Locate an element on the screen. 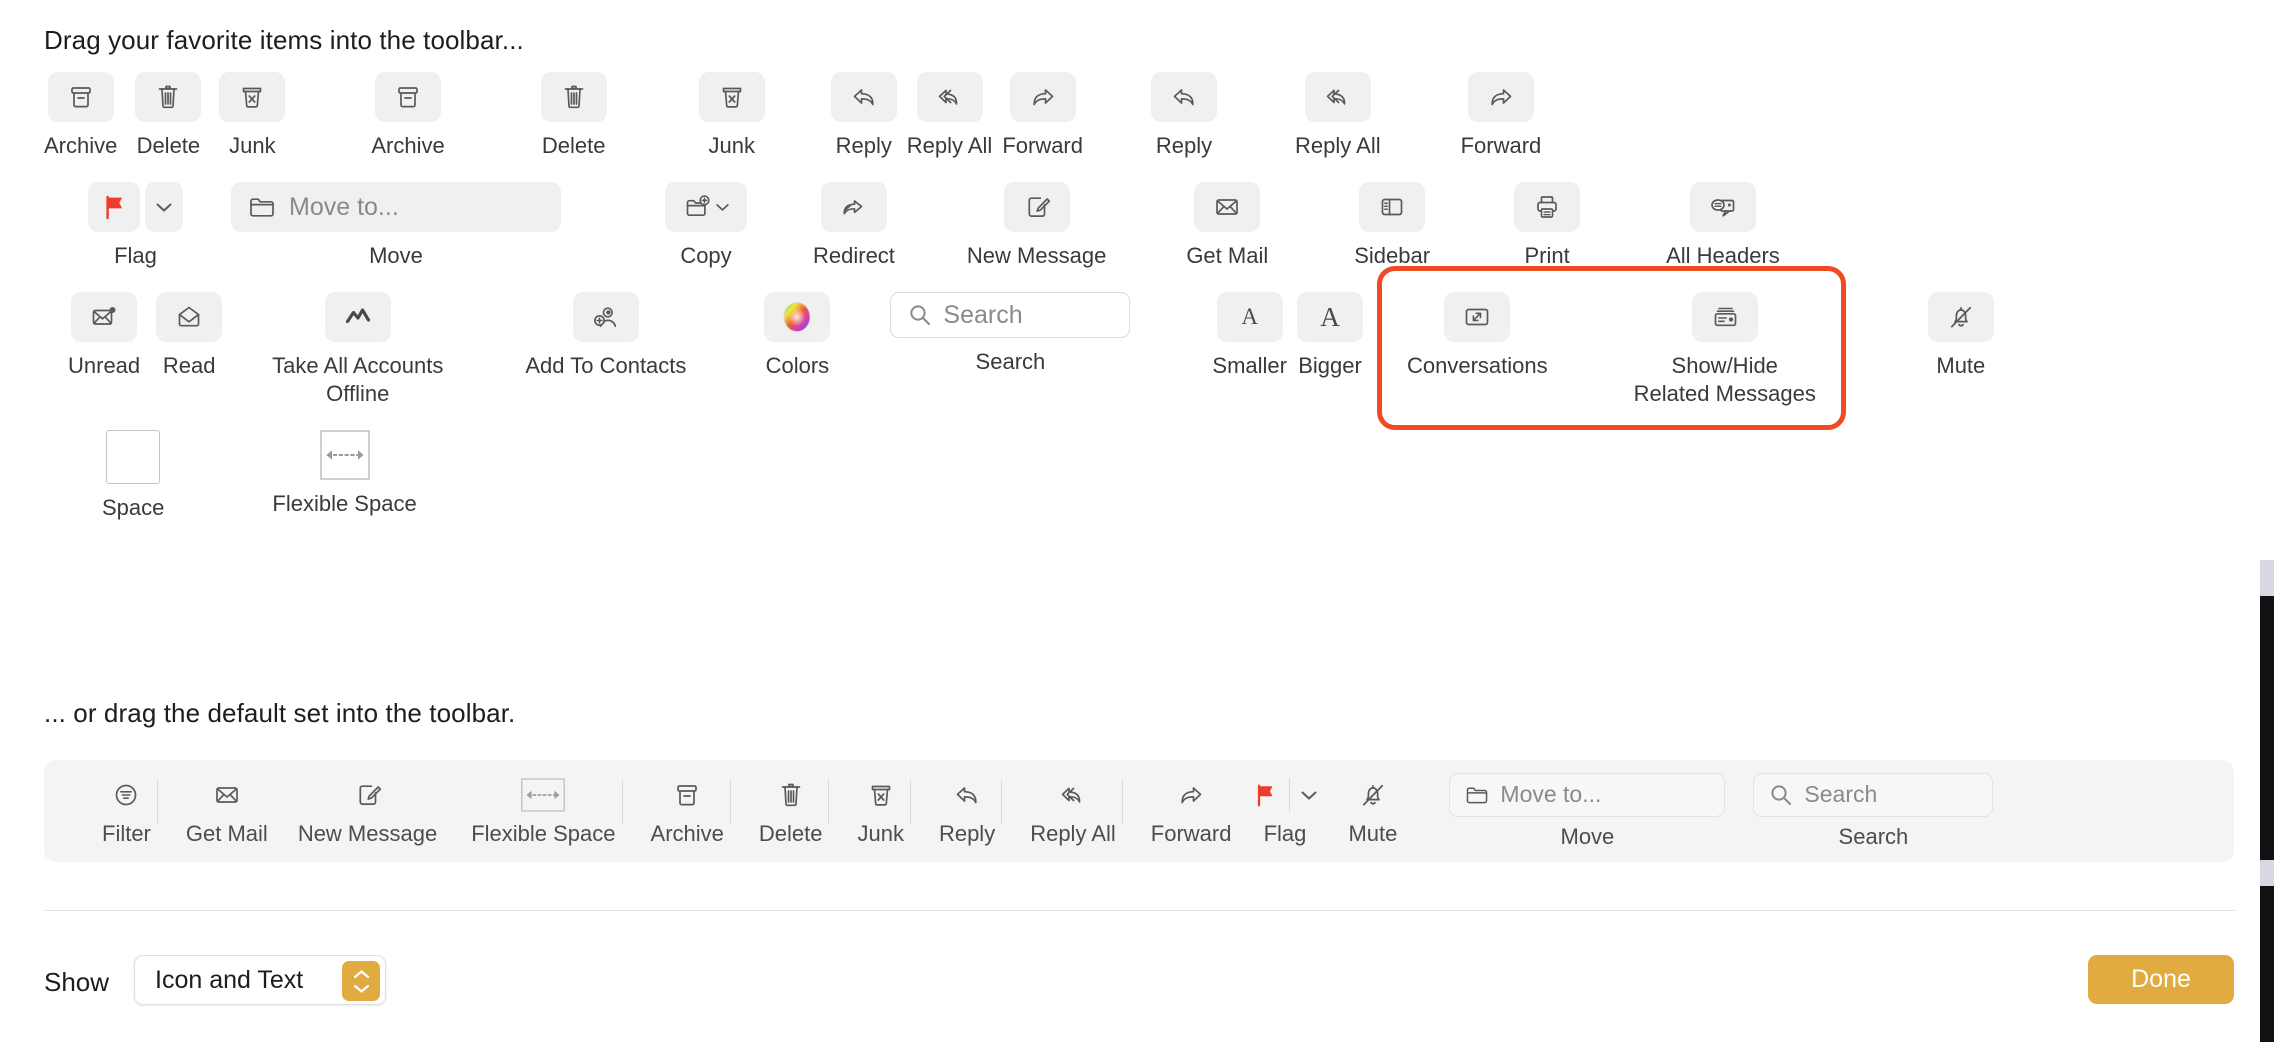 The image size is (2274, 1042). default-item-forward: Forward is located at coordinates (1191, 811).